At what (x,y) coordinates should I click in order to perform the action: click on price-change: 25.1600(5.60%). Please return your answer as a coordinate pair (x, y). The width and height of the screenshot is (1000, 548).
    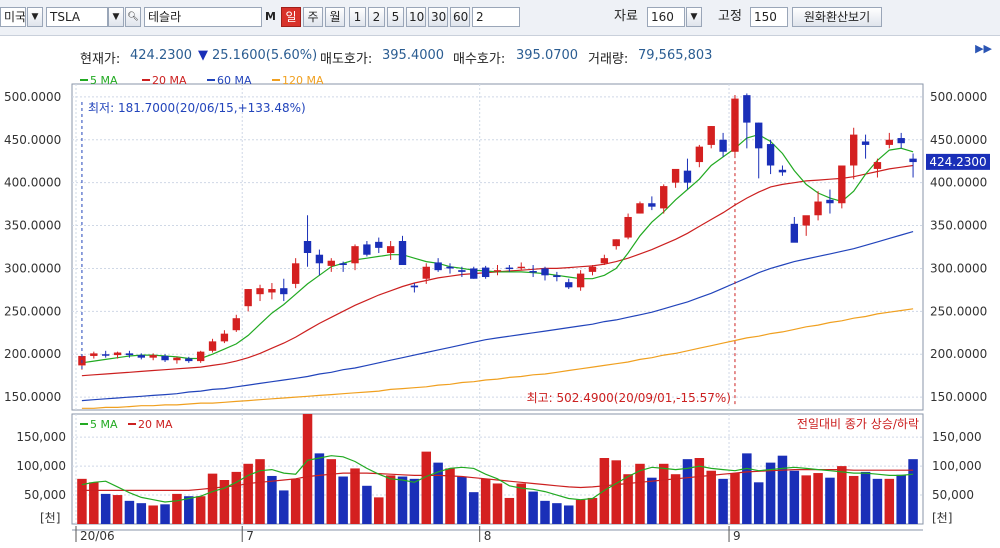
    Looking at the image, I should click on (265, 55).